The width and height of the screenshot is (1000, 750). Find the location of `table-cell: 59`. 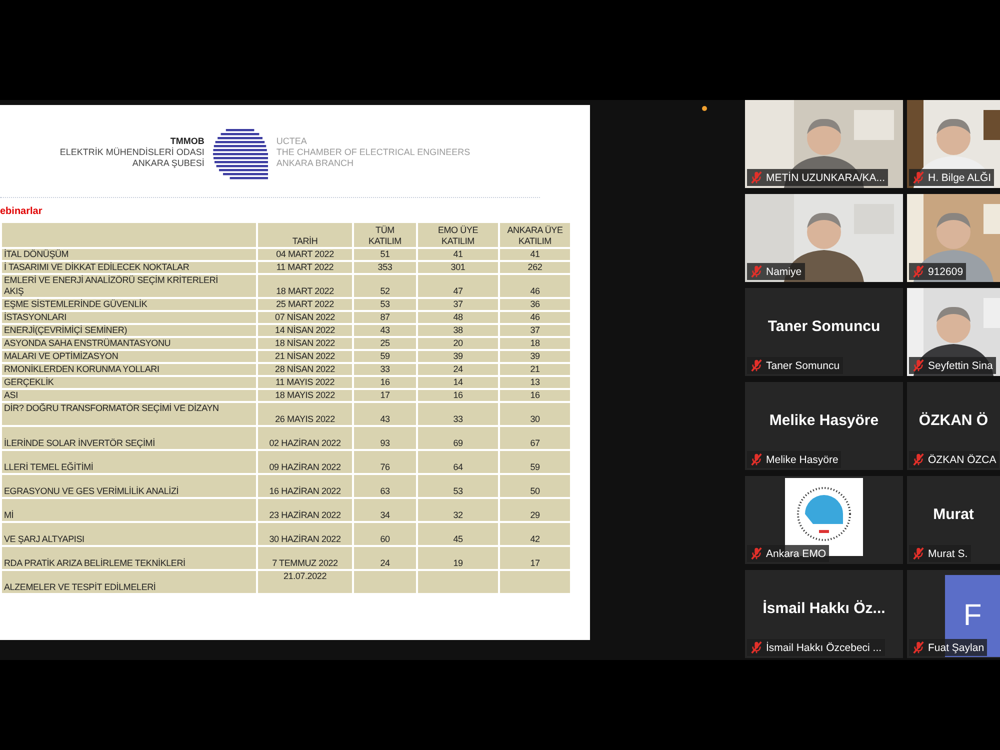

table-cell: 59 is located at coordinates (535, 462).